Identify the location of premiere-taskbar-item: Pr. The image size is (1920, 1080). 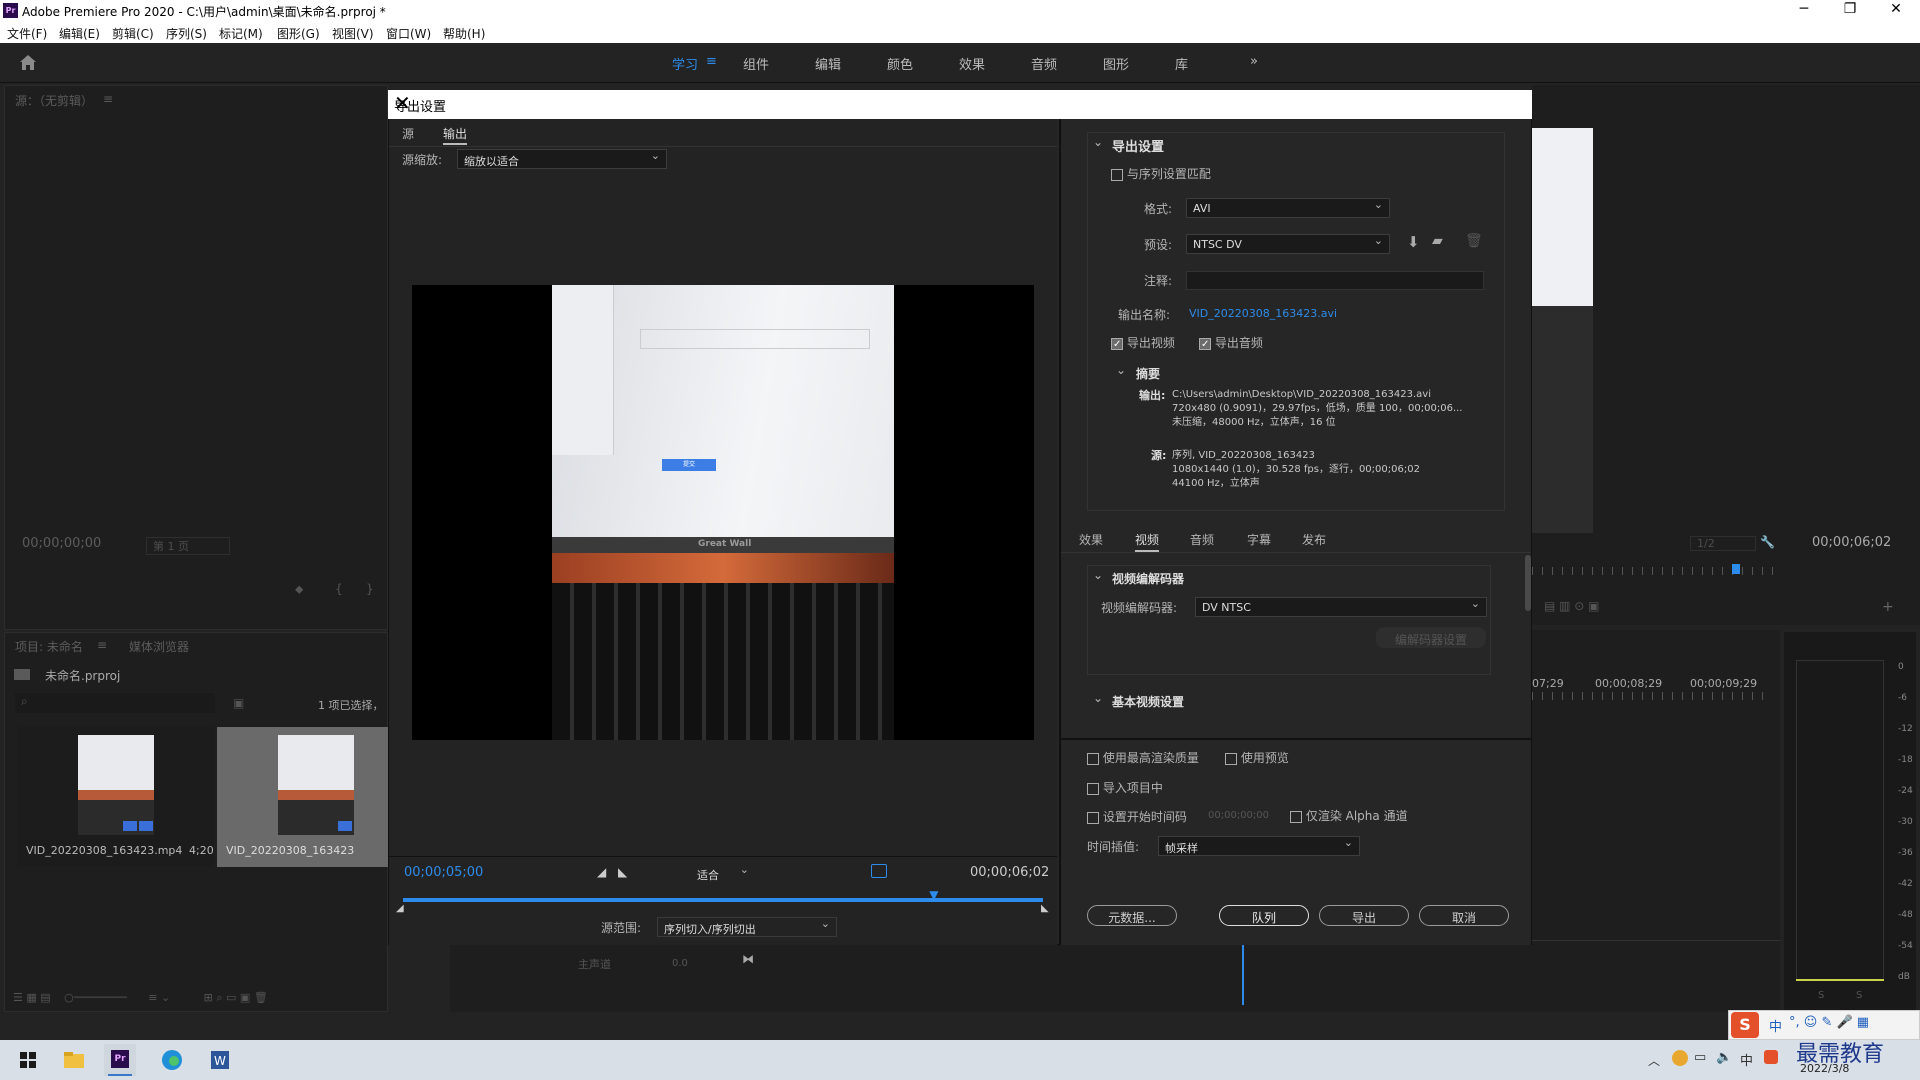
(120, 1060).